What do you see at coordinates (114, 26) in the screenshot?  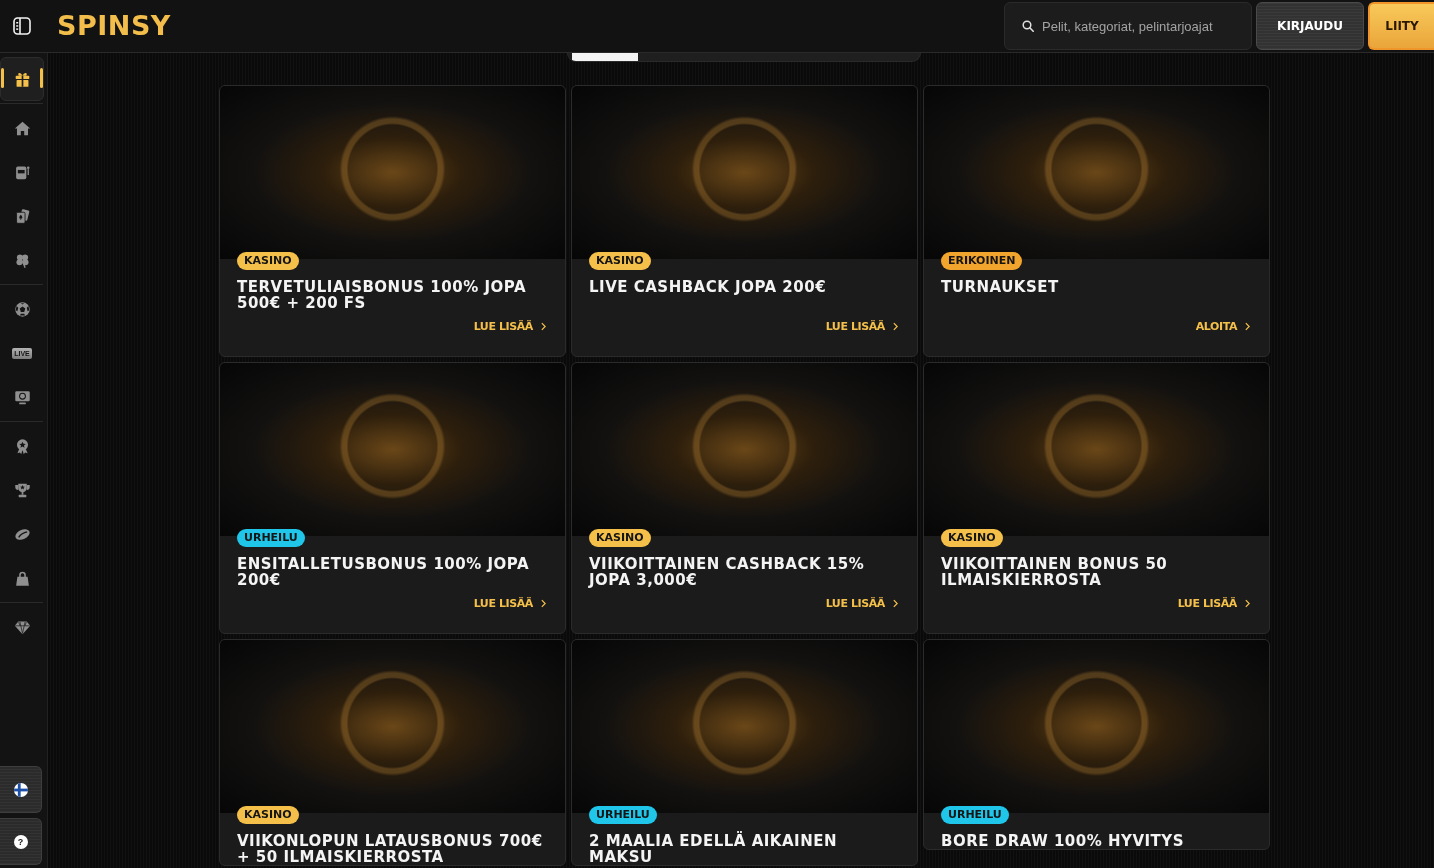 I see `logo: SPINSY` at bounding box center [114, 26].